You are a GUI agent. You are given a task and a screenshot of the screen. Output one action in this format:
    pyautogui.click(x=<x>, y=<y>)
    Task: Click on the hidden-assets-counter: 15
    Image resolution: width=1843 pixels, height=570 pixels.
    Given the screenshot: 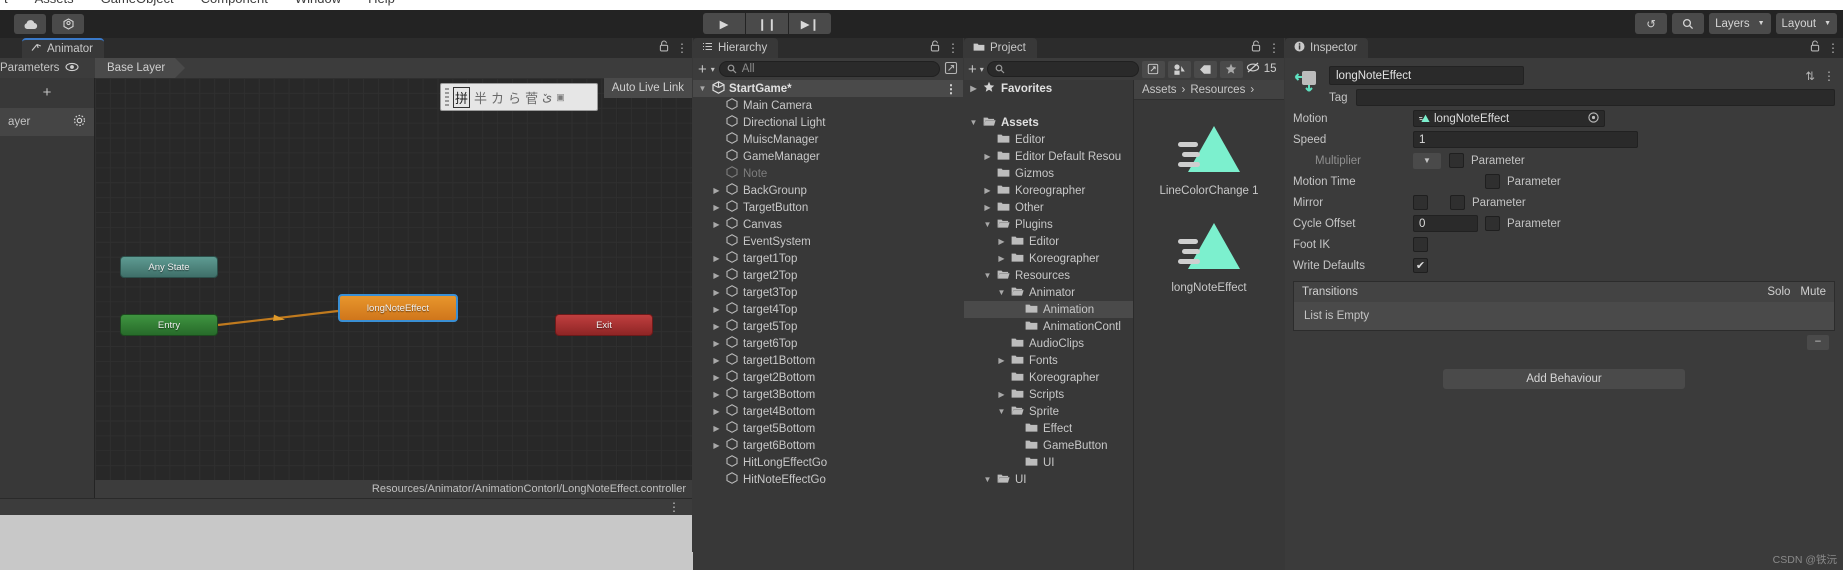 What is the action you would take?
    pyautogui.click(x=1262, y=69)
    